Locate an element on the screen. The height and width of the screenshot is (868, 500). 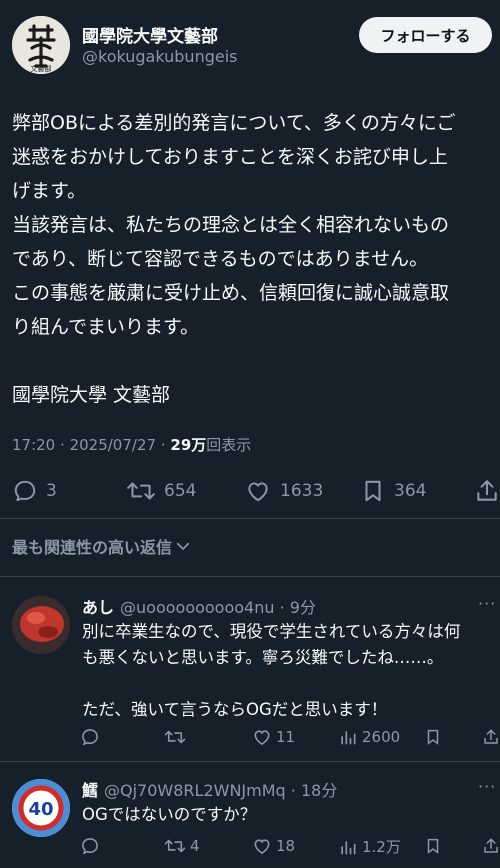
post-meta: 17:20 · 2025/07/27 · 29万回表示 is located at coordinates (131, 444).